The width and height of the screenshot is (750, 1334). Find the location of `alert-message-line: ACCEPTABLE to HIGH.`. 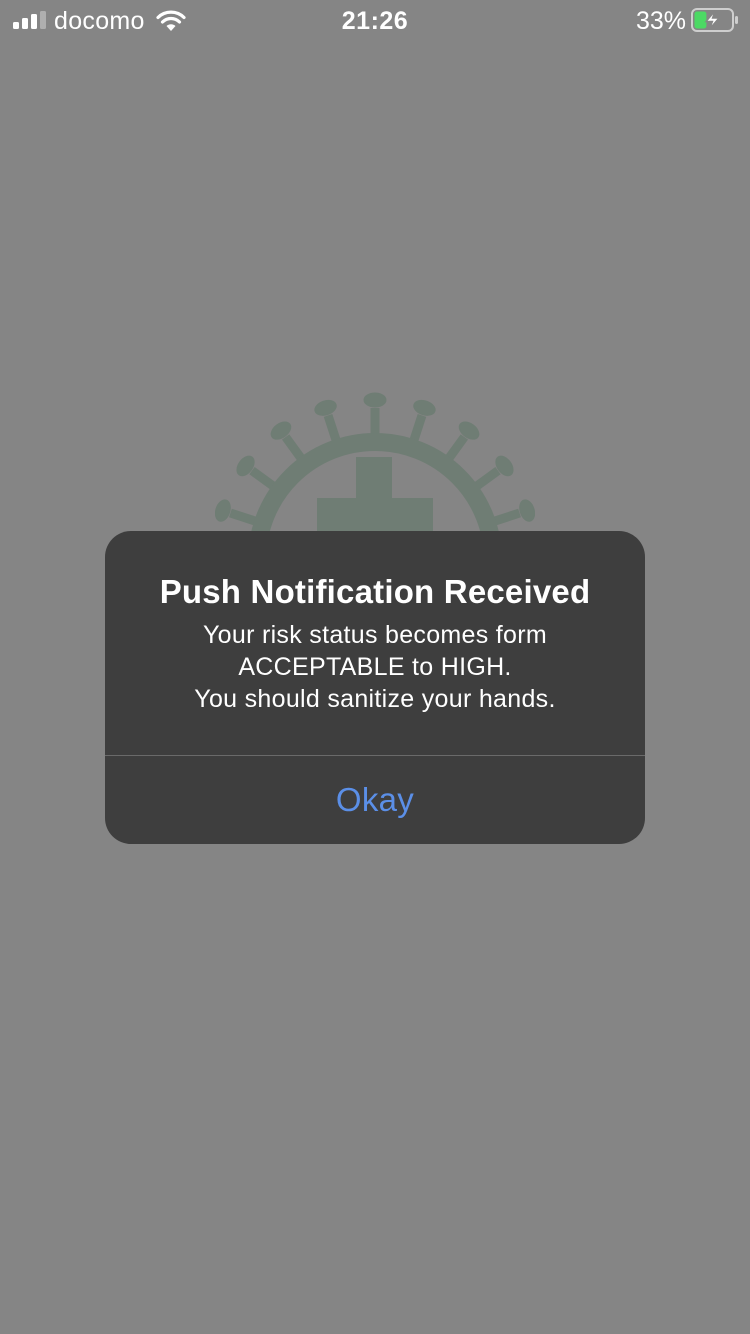

alert-message-line: ACCEPTABLE to HIGH. is located at coordinates (375, 667).